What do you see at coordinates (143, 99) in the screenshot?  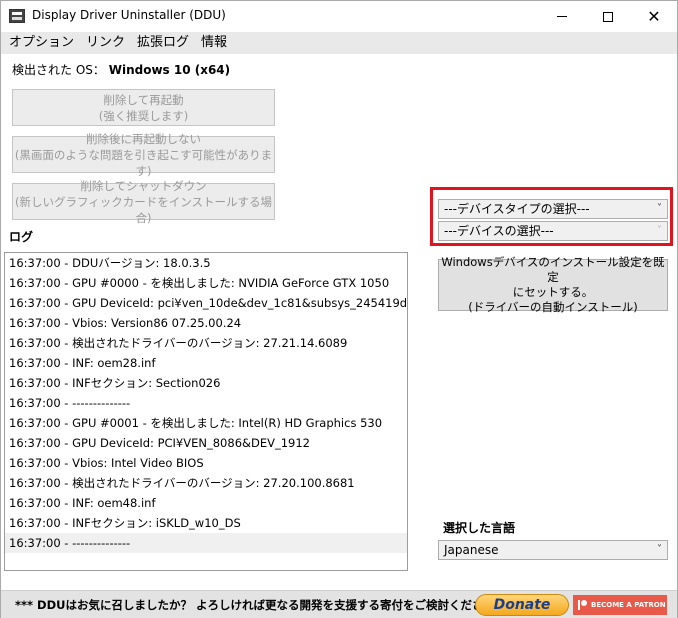 I see `clean-and-restart-label: 削除して再起動` at bounding box center [143, 99].